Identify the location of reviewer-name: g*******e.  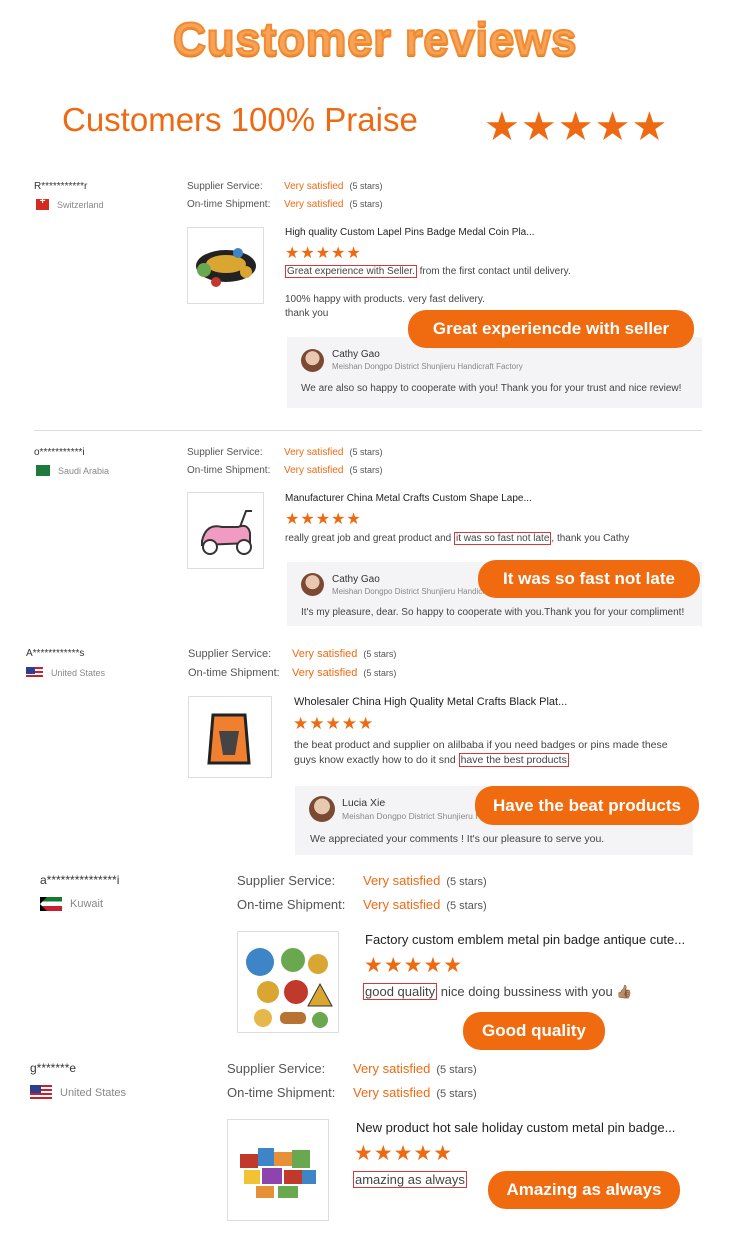
(53, 1068).